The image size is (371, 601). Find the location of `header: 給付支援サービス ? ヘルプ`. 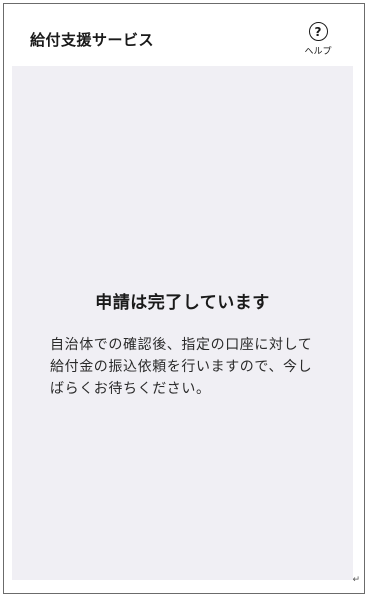

header: 給付支援サービス ? ヘルプ is located at coordinates (184, 35).